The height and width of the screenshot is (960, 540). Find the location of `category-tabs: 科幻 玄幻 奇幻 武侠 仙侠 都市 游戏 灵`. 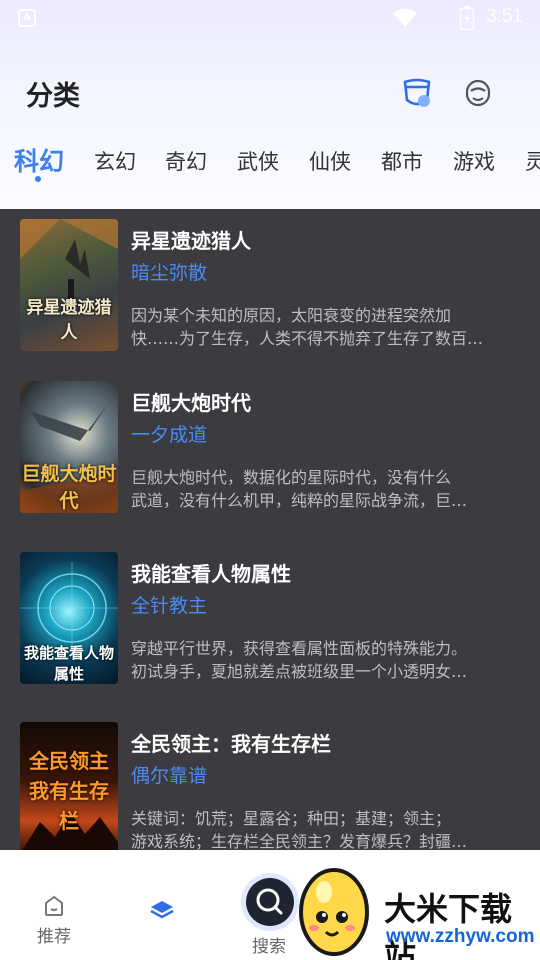

category-tabs: 科幻 玄幻 奇幻 武侠 仙侠 都市 游戏 灵 is located at coordinates (270, 163).